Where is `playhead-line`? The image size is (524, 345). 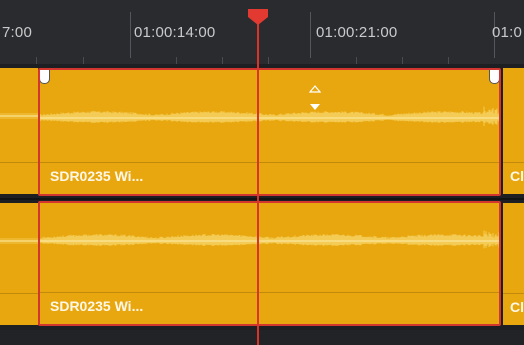
playhead-line is located at coordinates (258, 180).